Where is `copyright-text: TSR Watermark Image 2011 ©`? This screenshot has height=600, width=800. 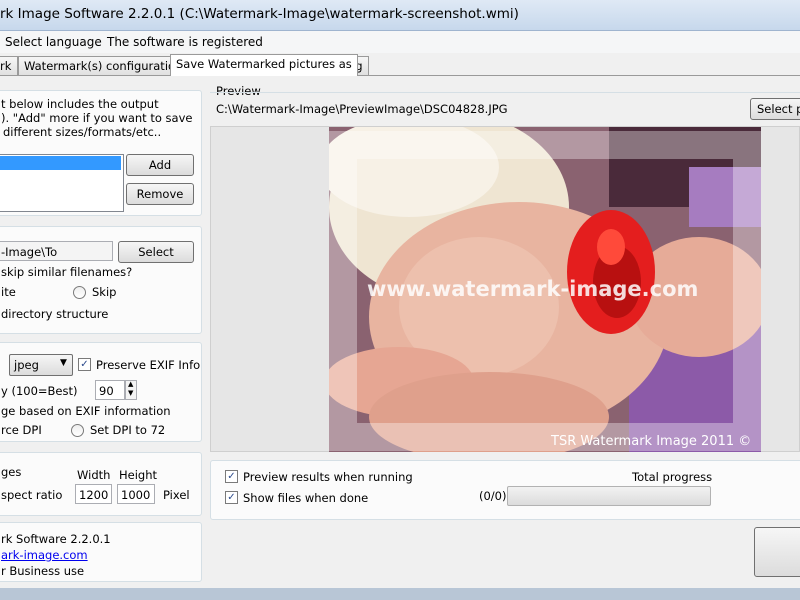 copyright-text: TSR Watermark Image 2011 © is located at coordinates (651, 441).